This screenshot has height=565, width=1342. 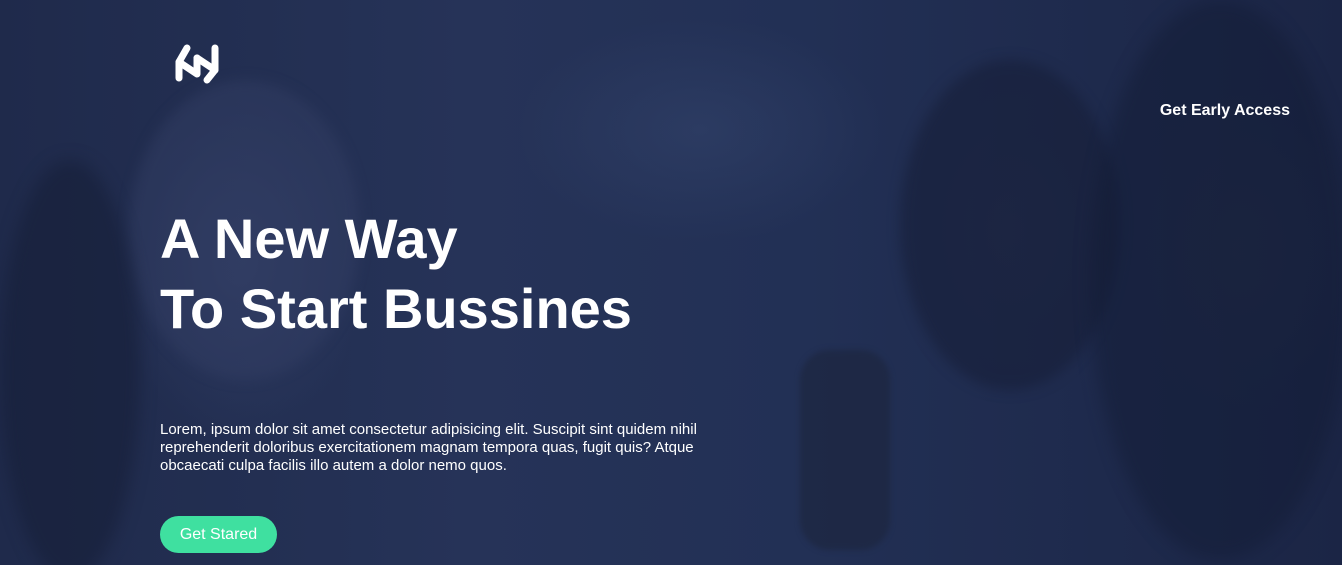 I want to click on background-person-edge, so click(x=70, y=362).